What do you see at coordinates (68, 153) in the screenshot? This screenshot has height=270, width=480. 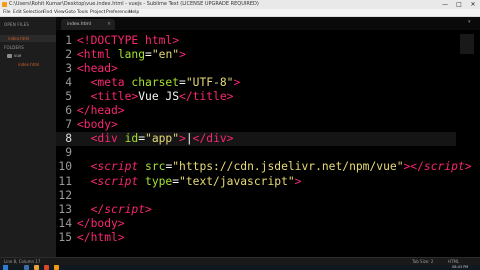 I see `line-number: 9` at bounding box center [68, 153].